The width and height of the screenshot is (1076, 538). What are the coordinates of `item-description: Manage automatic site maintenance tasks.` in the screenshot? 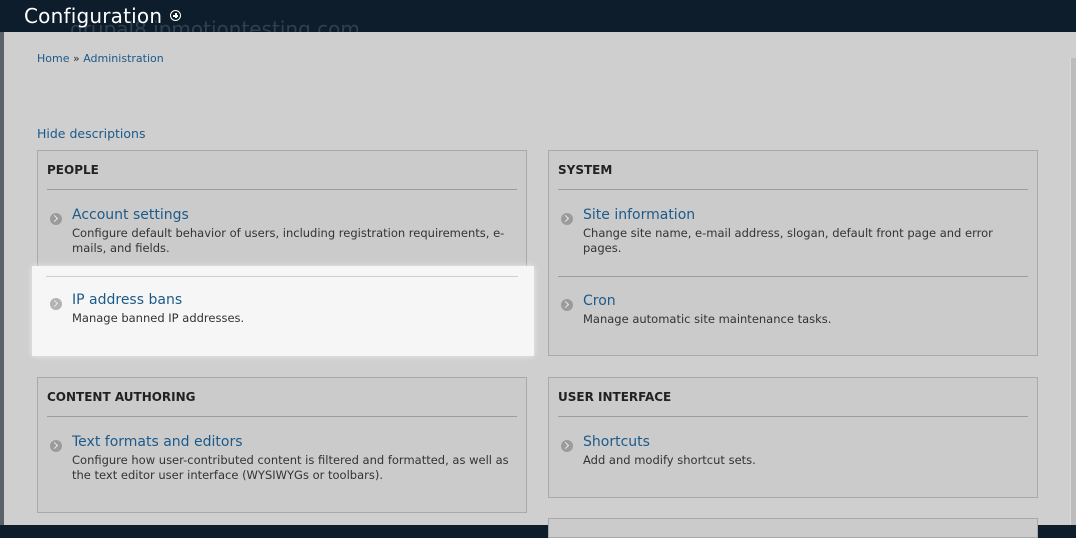 It's located at (707, 319).